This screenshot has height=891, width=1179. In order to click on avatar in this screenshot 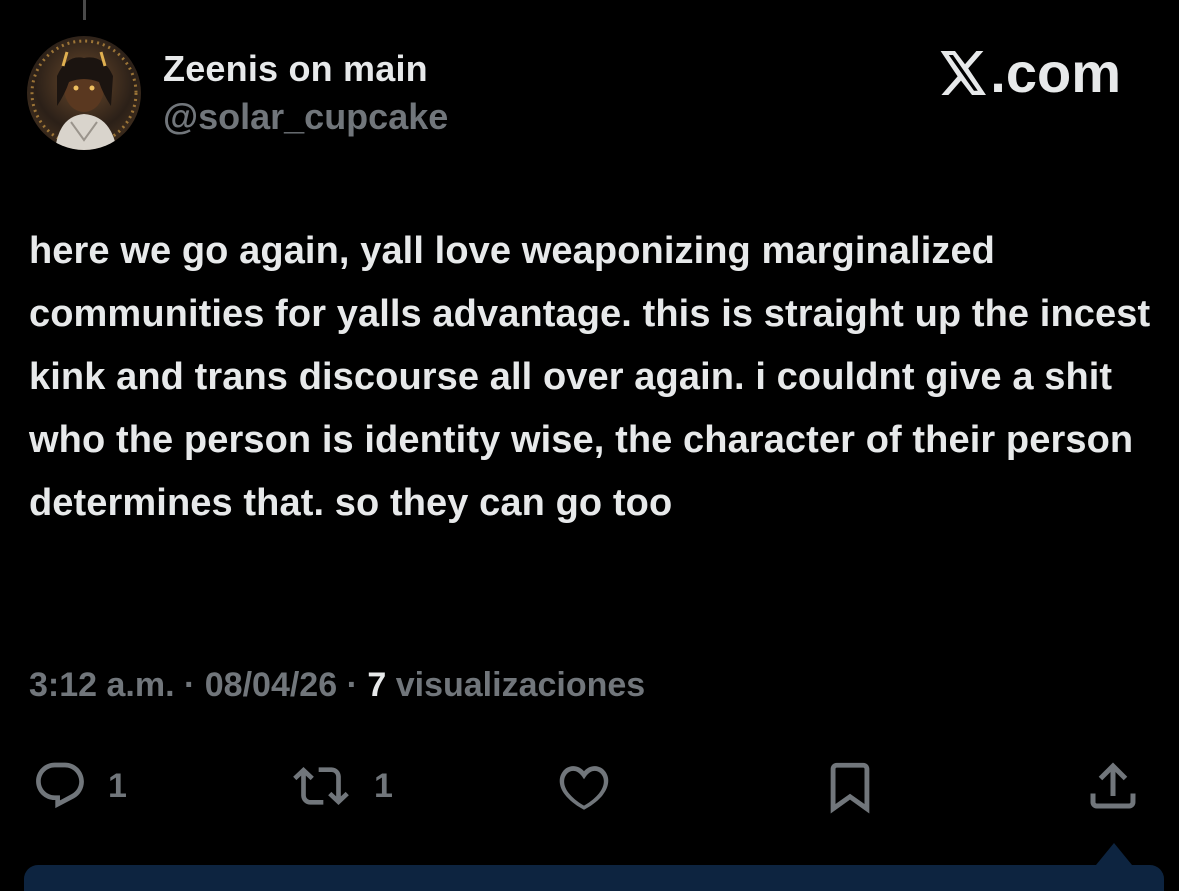, I will do `click(84, 93)`.